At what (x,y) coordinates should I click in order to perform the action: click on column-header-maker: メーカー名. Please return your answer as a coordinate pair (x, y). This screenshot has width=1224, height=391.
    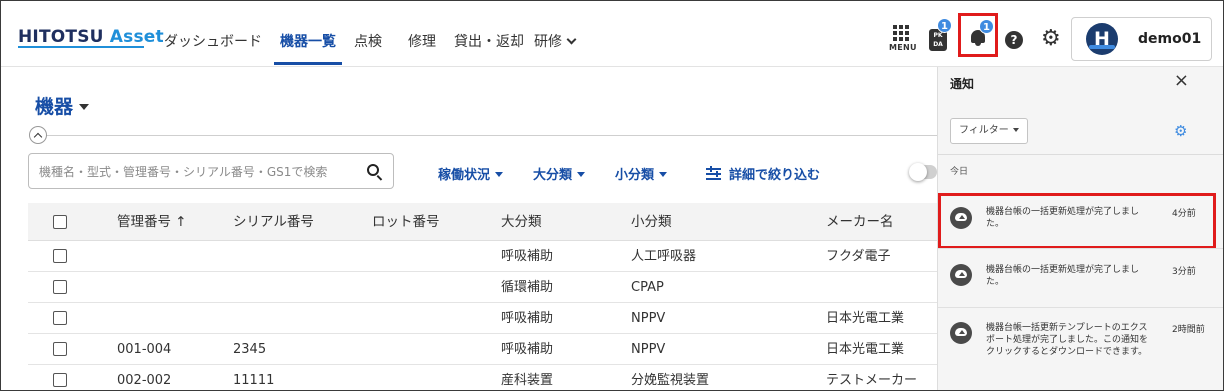
    Looking at the image, I should click on (860, 222).